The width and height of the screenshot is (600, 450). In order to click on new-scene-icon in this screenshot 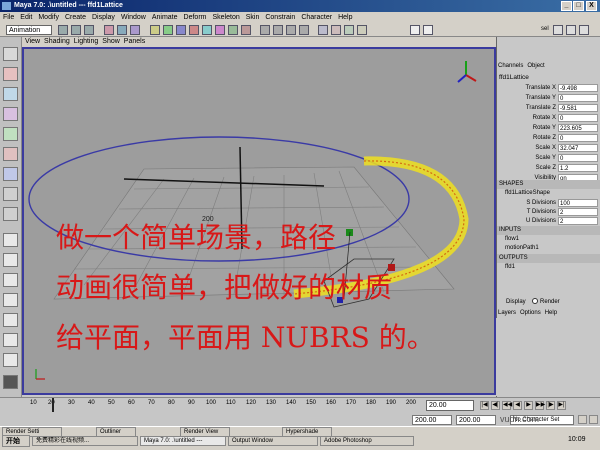, I will do `click(63, 30)`.